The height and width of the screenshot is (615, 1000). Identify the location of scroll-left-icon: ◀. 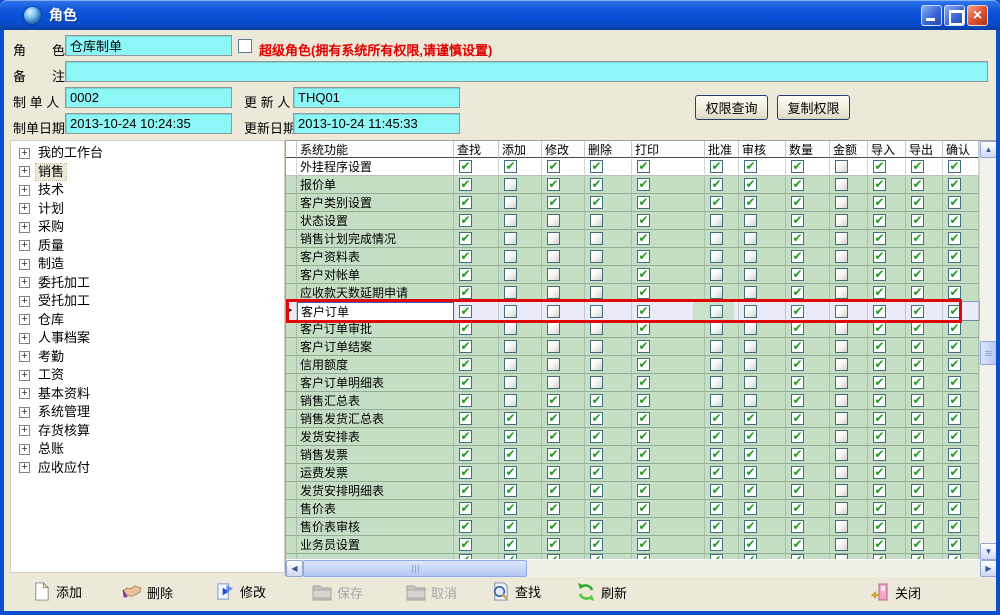
(294, 568).